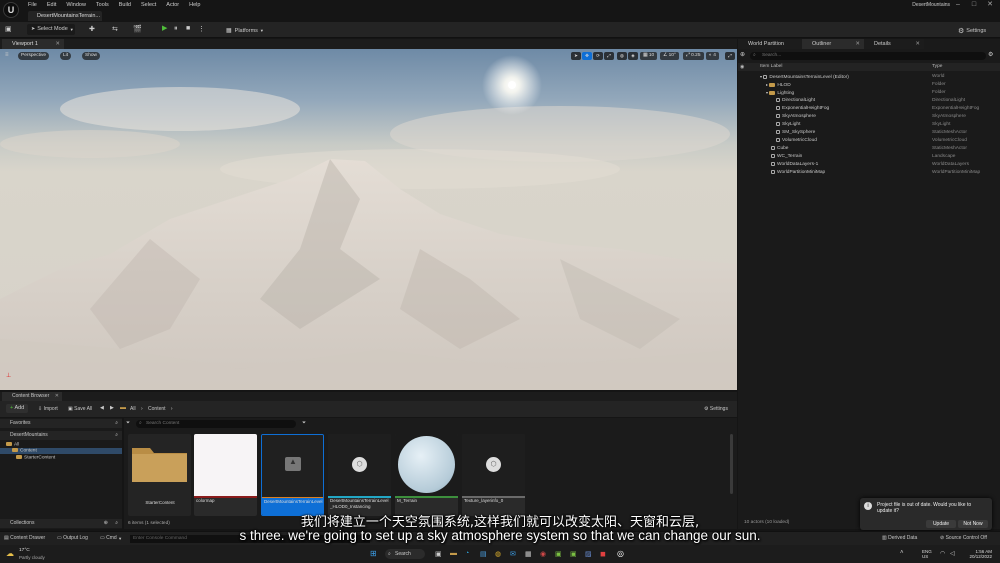 Image resolution: width=1000 pixels, height=563 pixels. I want to click on app-icon: ▨, so click(588, 554).